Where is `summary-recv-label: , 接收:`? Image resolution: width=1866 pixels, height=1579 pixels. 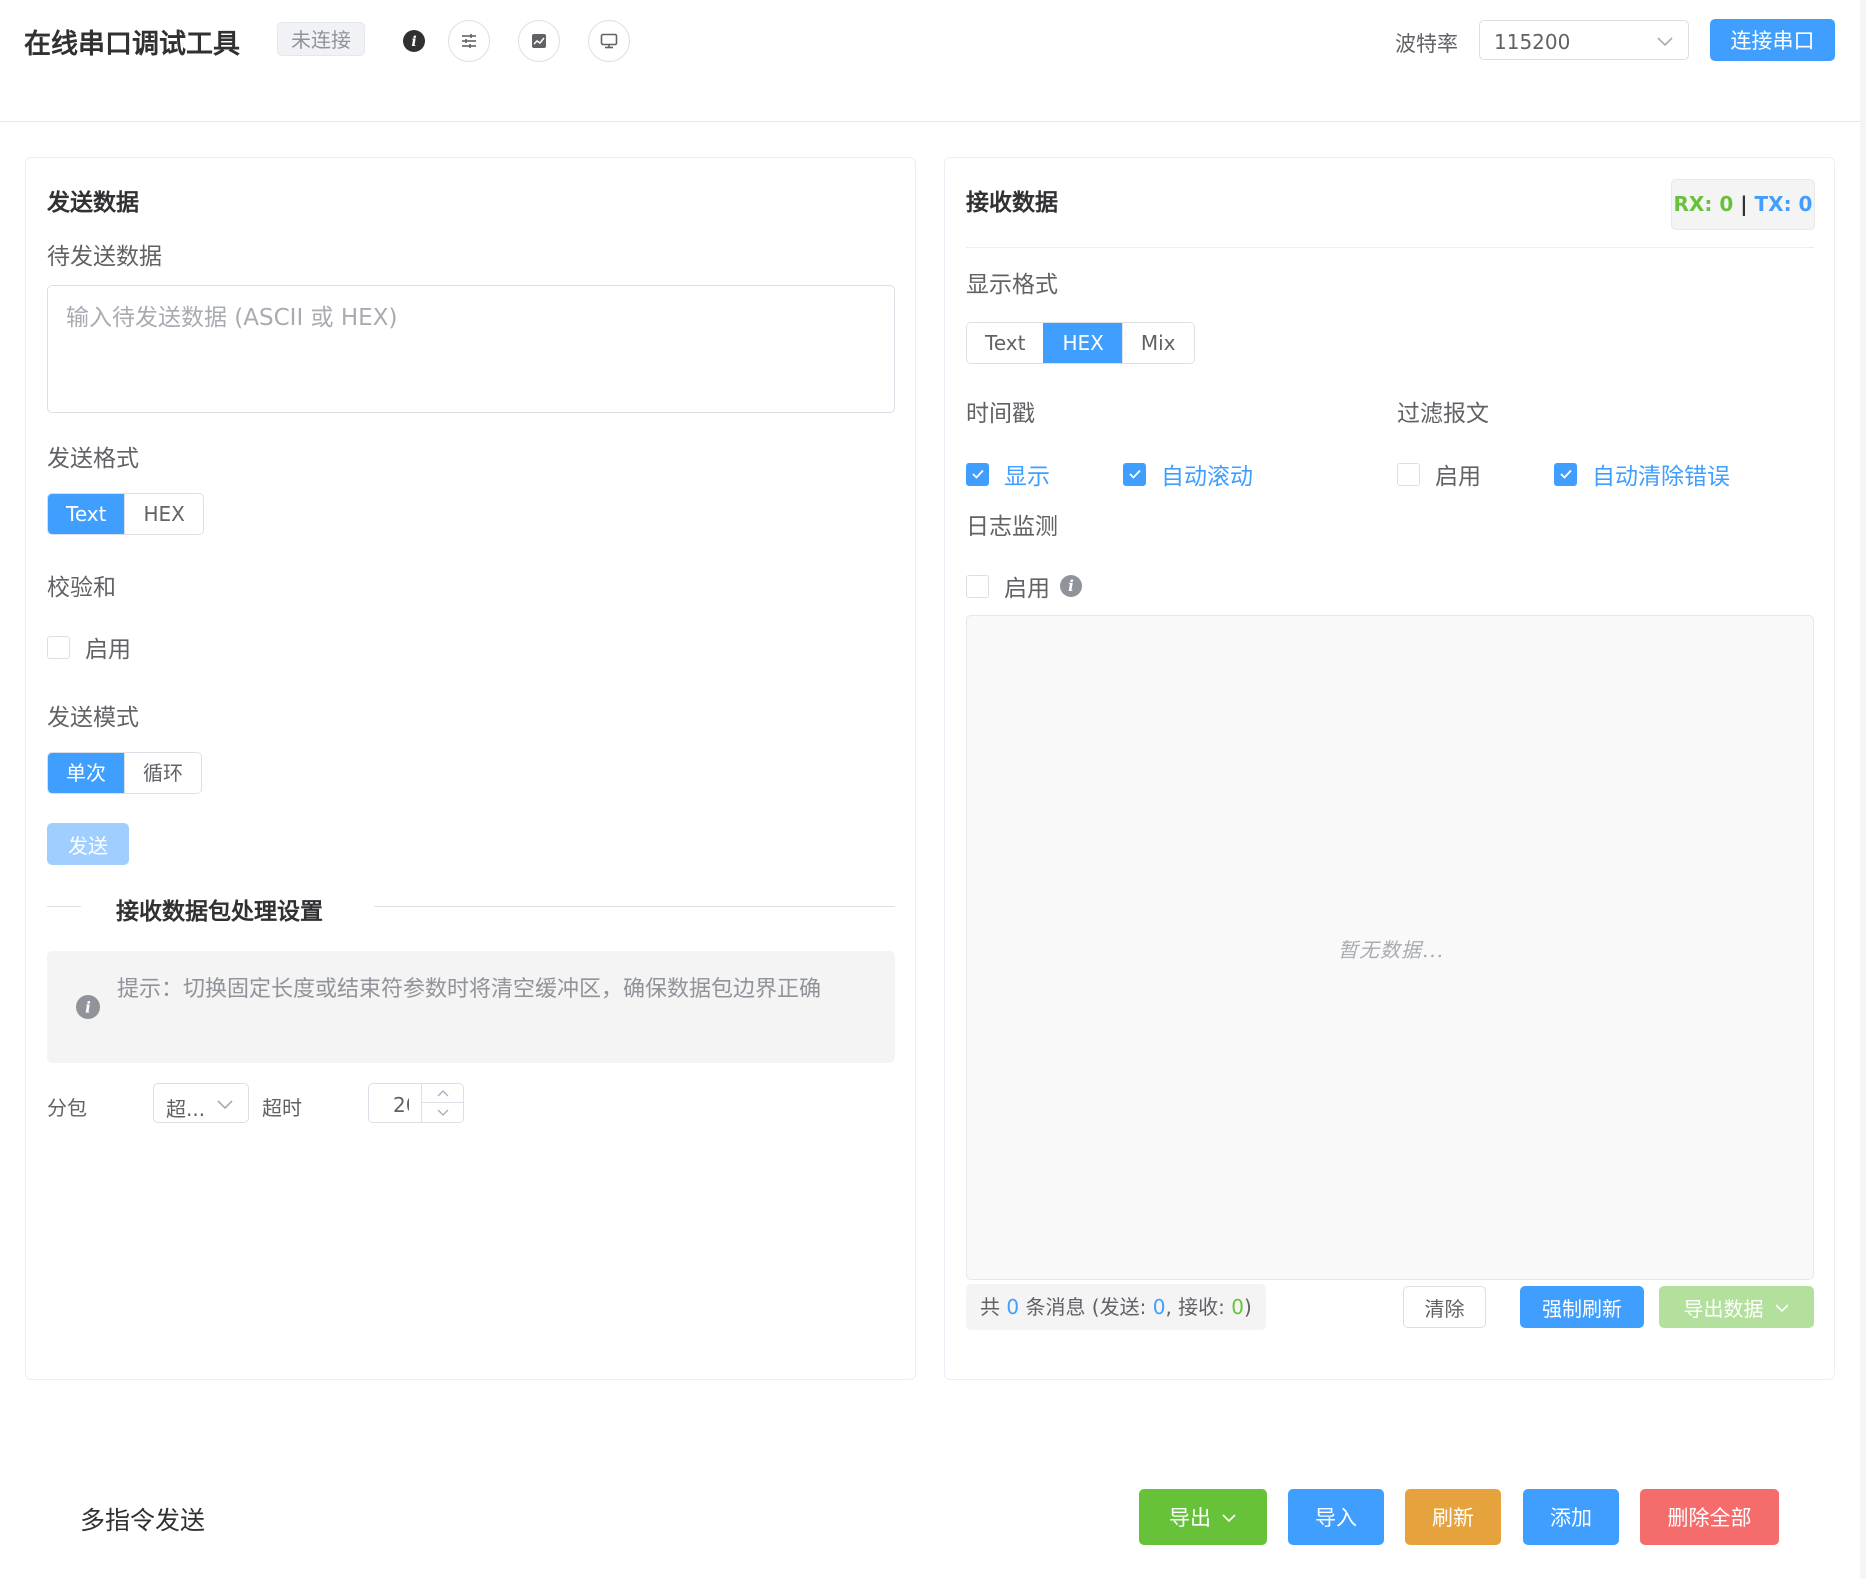
summary-recv-label: , 接收: is located at coordinates (1195, 1307).